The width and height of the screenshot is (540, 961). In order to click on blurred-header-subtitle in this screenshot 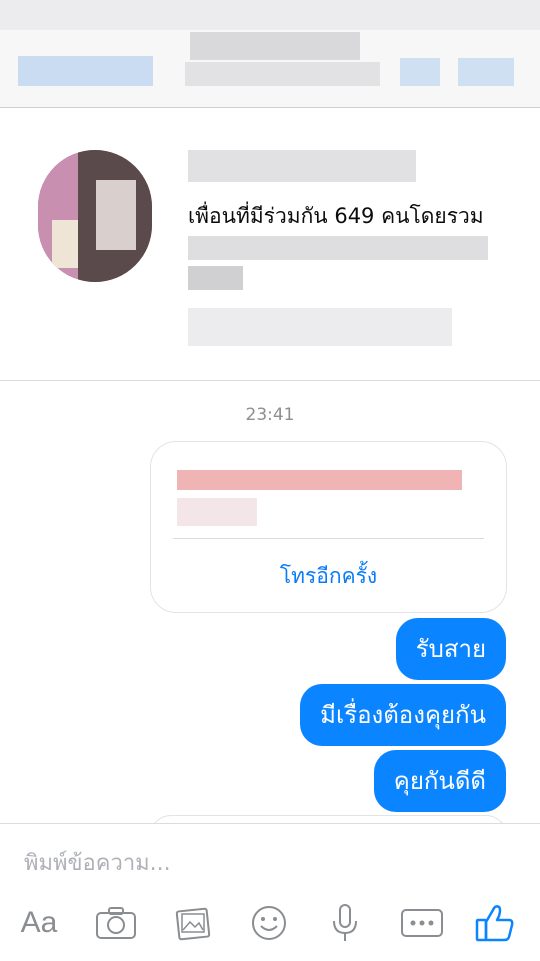, I will do `click(282, 74)`.